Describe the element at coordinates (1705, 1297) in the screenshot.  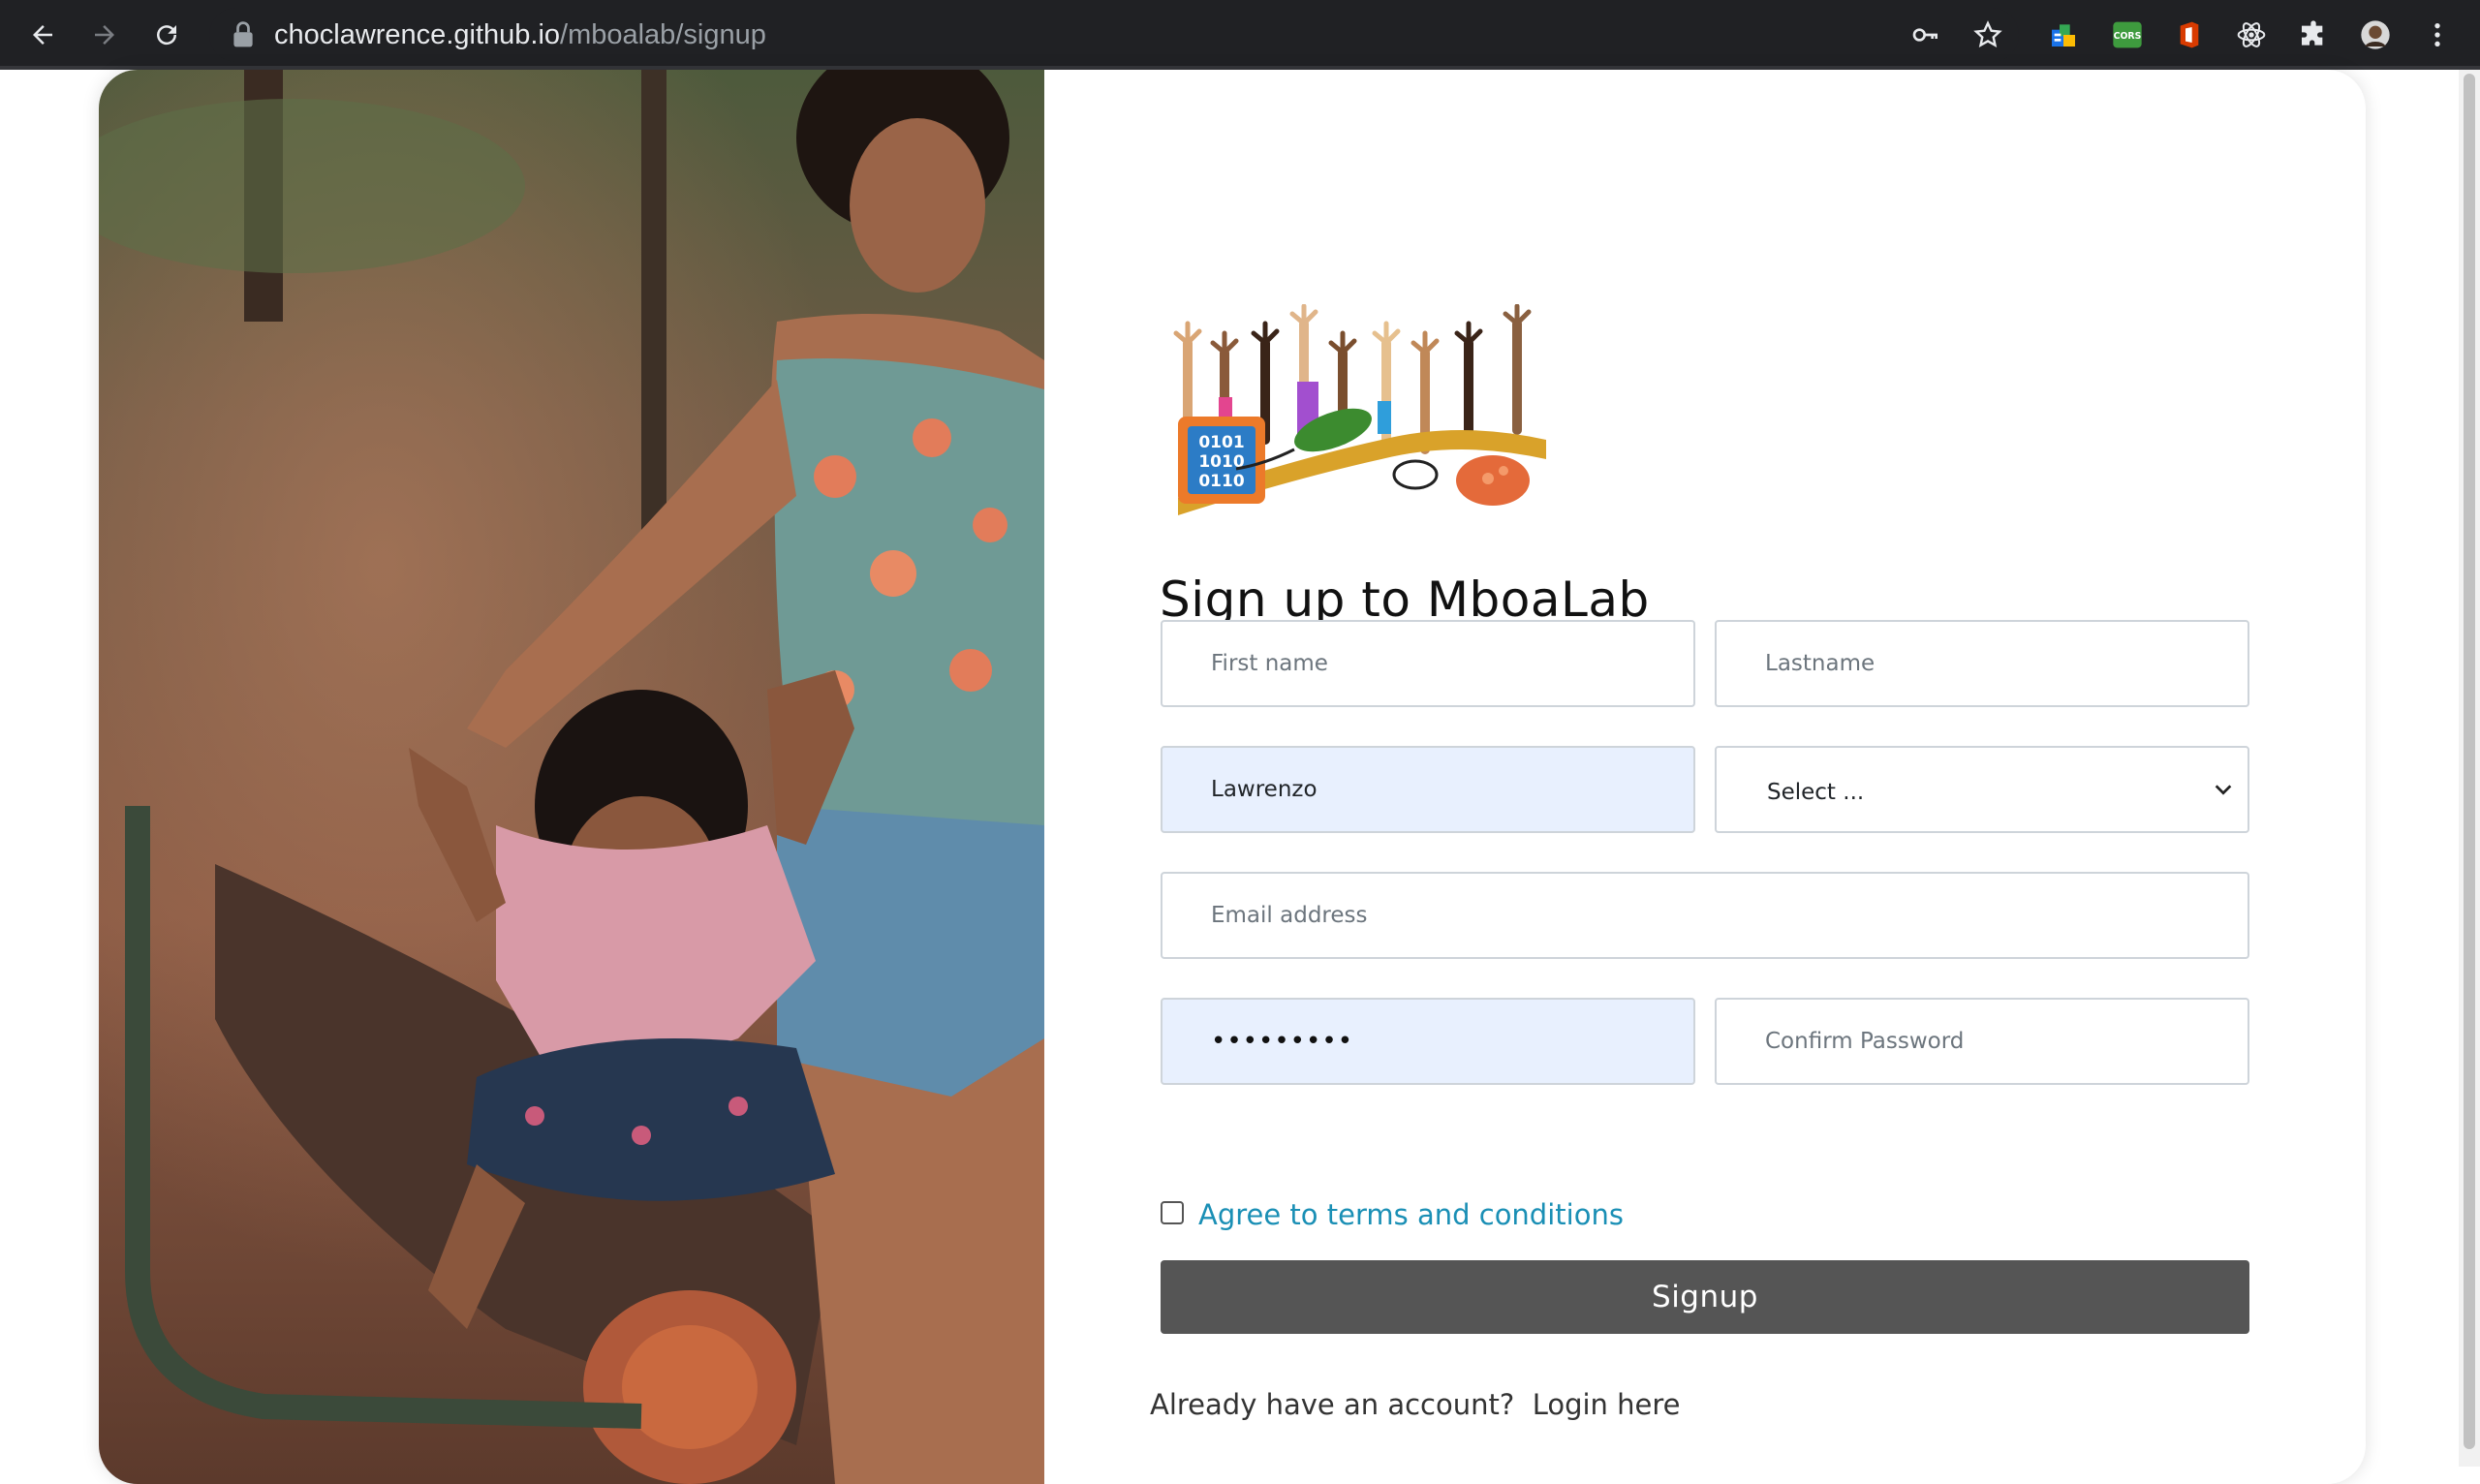
I see `signup-button: Signup` at that location.